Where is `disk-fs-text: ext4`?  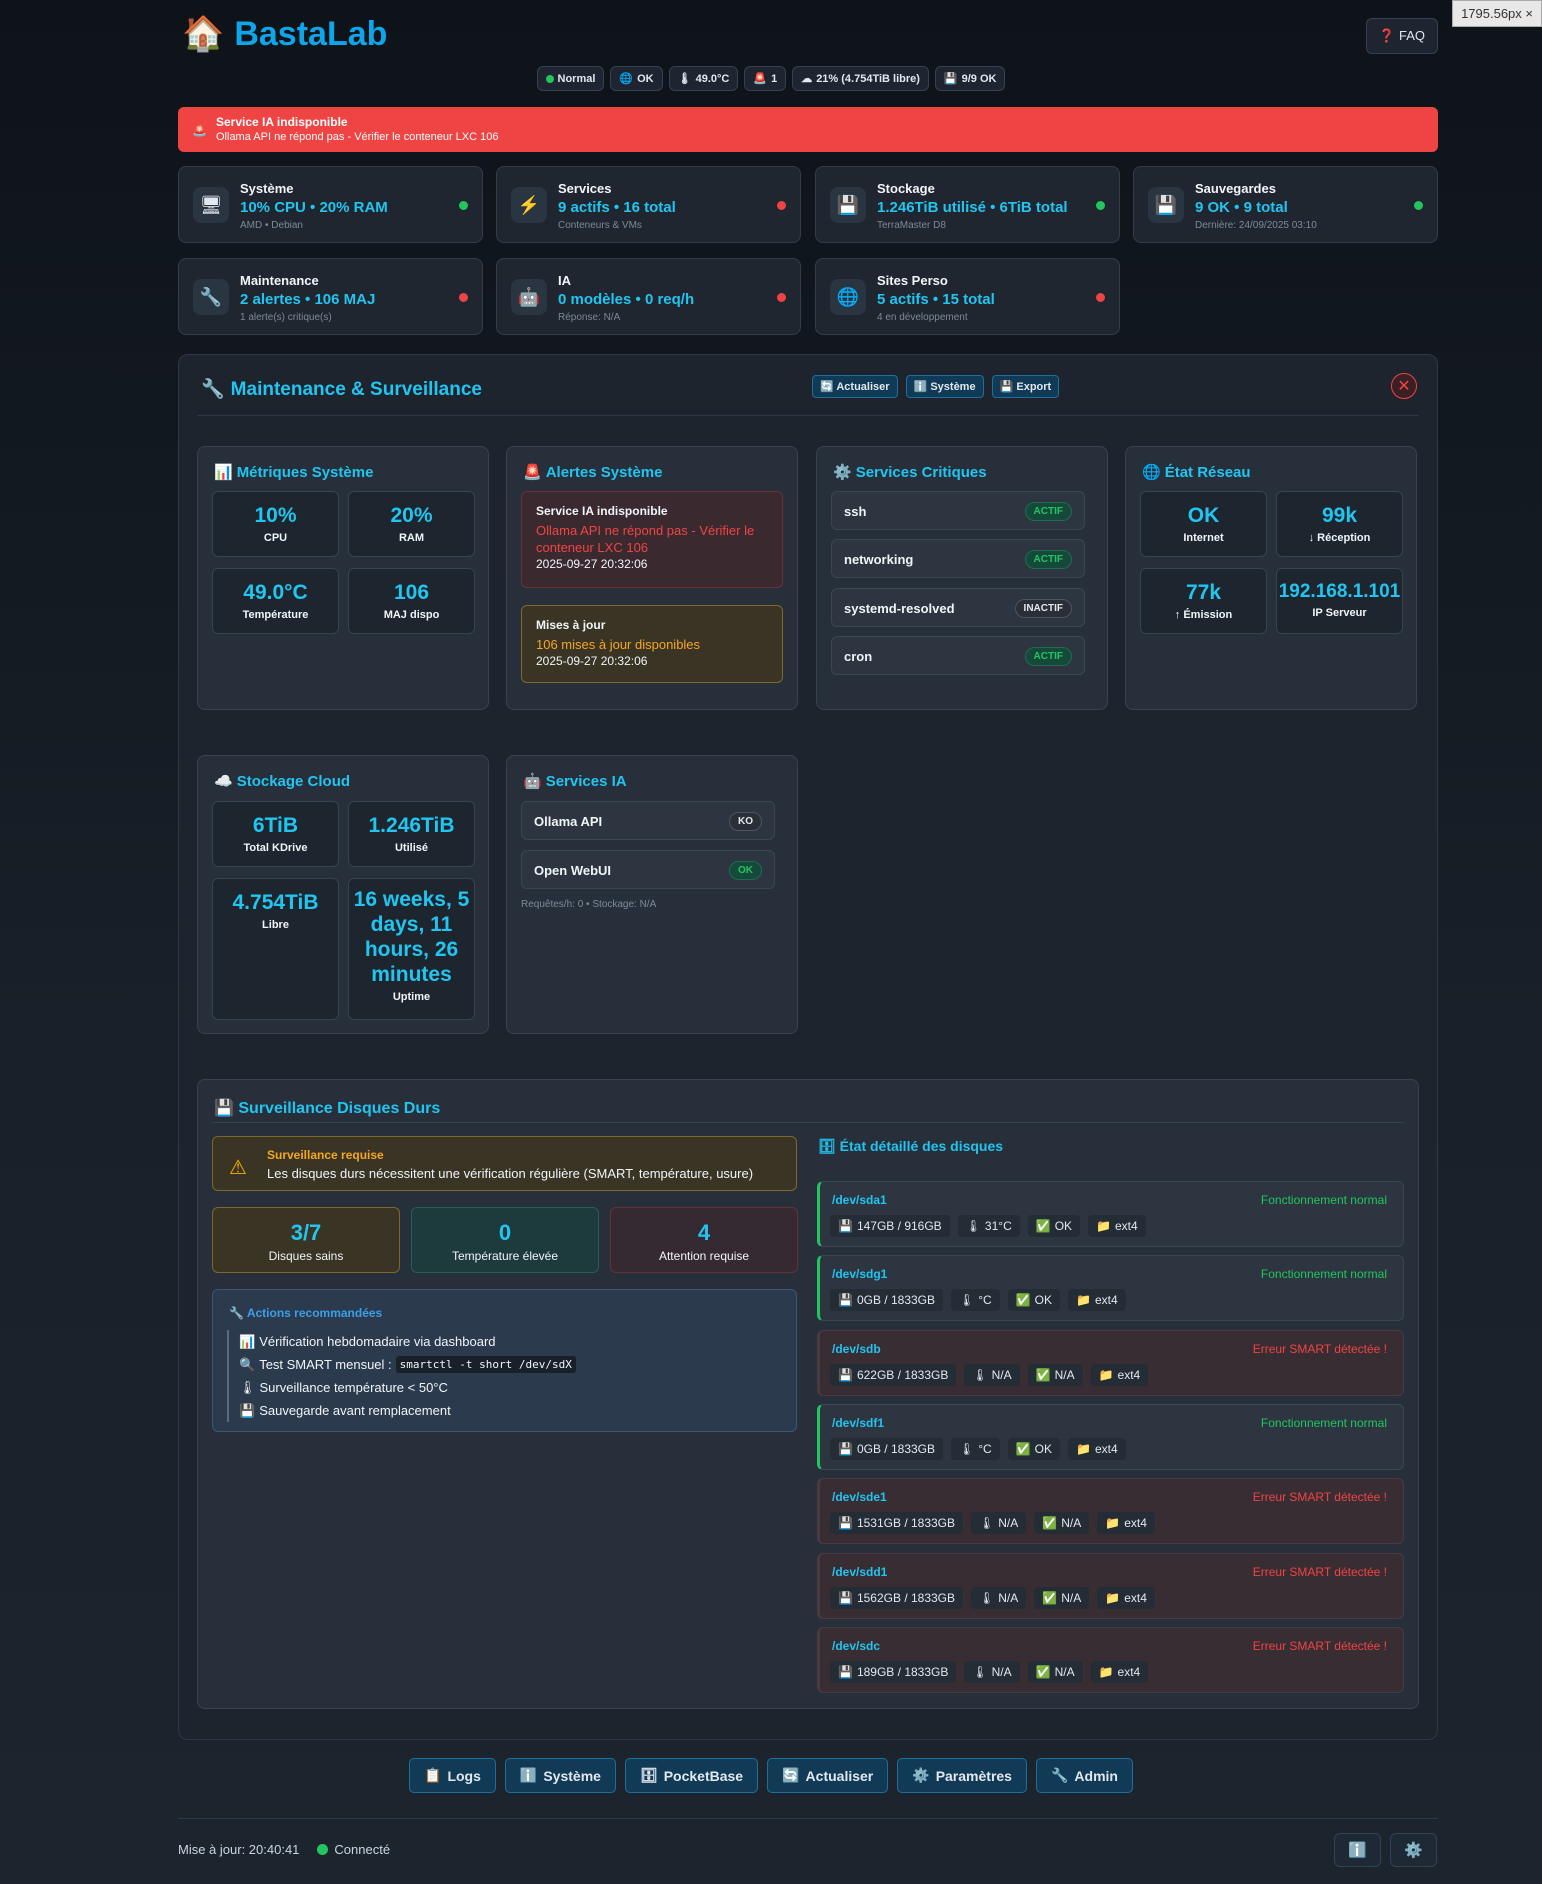
disk-fs-text: ext4 is located at coordinates (1106, 1300).